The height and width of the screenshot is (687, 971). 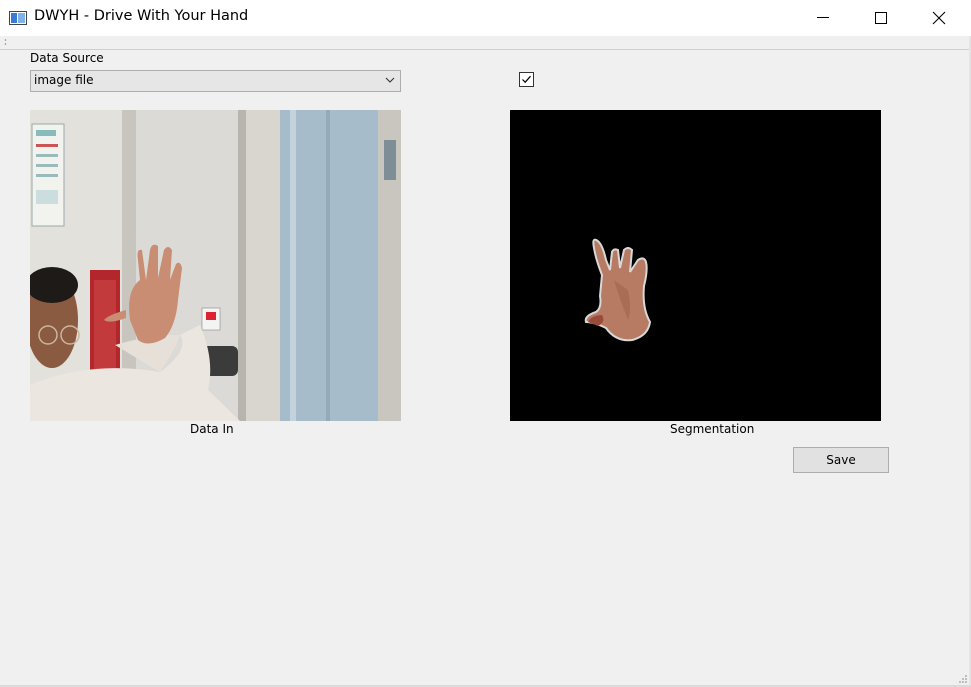 I want to click on chevron-down-icon, so click(x=390, y=80).